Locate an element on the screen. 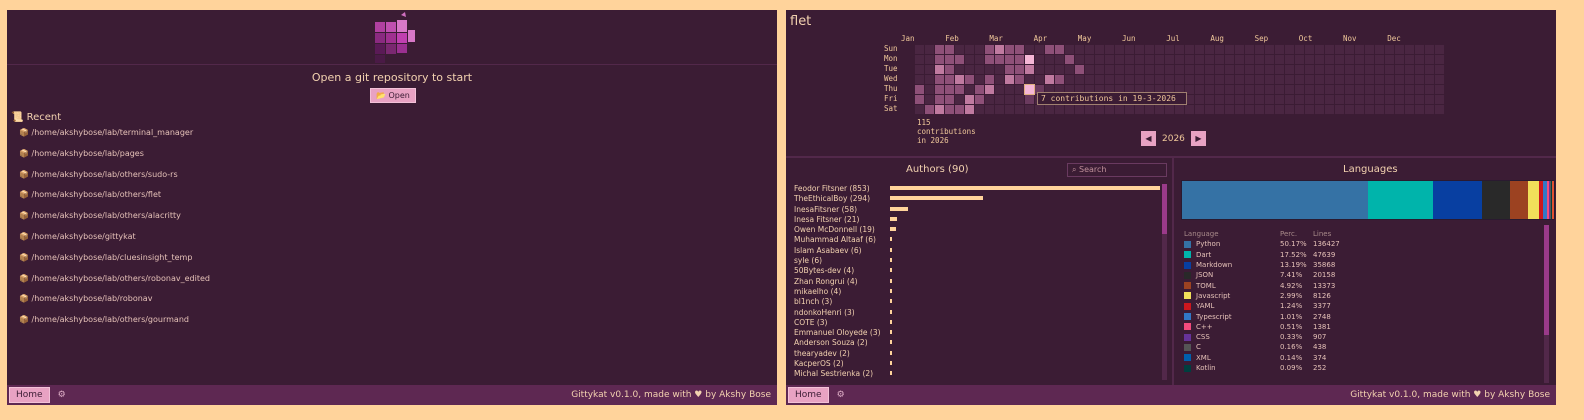 This screenshot has height=420, width=1584. author-row: Michal Sestrienka (2) is located at coordinates (979, 374).